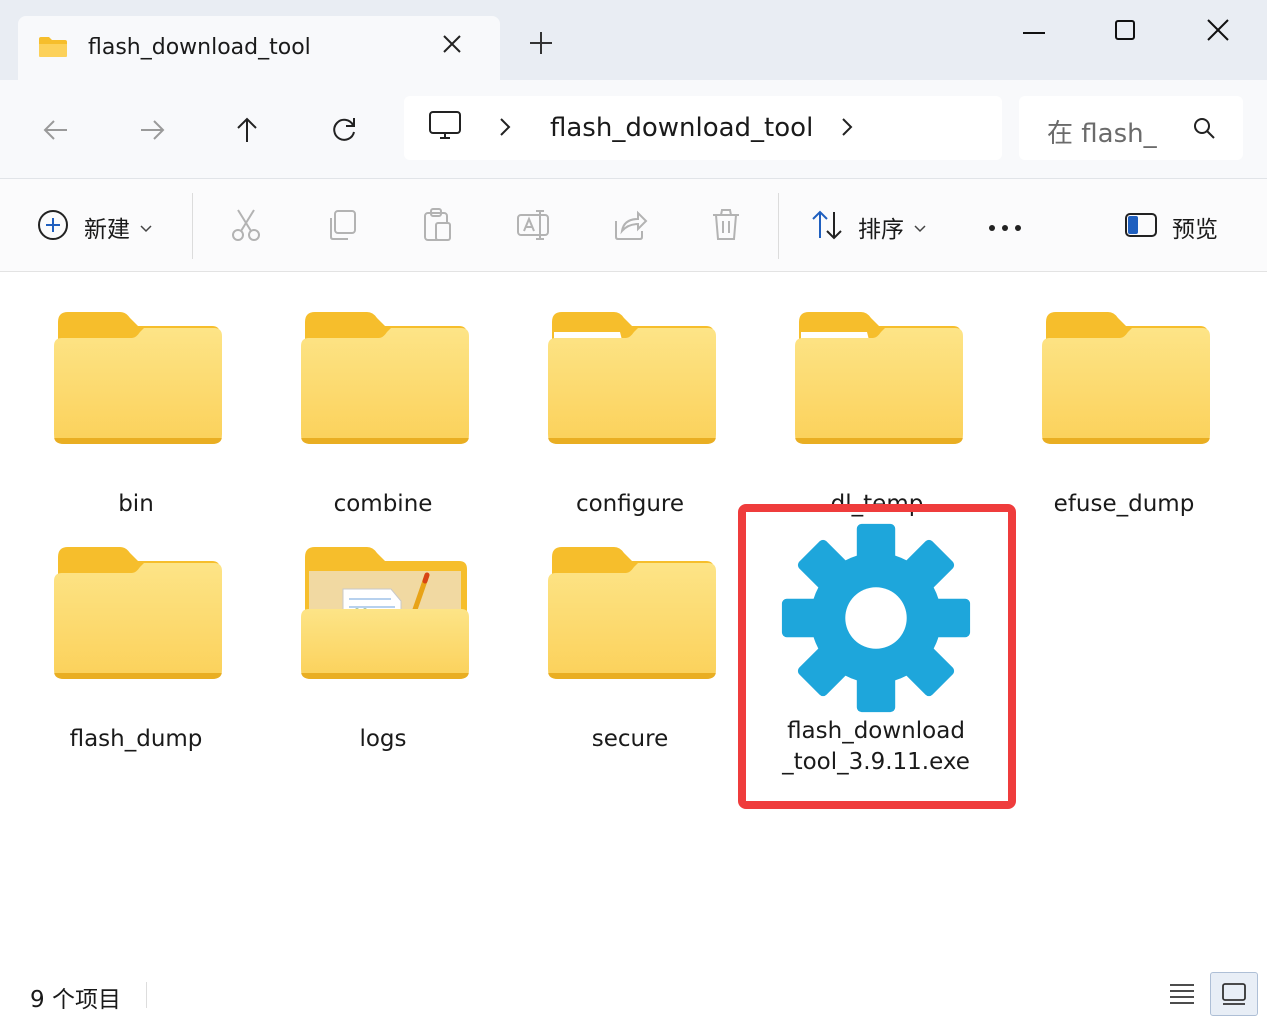 The image size is (1267, 1020). I want to click on delete-icon, so click(726, 227).